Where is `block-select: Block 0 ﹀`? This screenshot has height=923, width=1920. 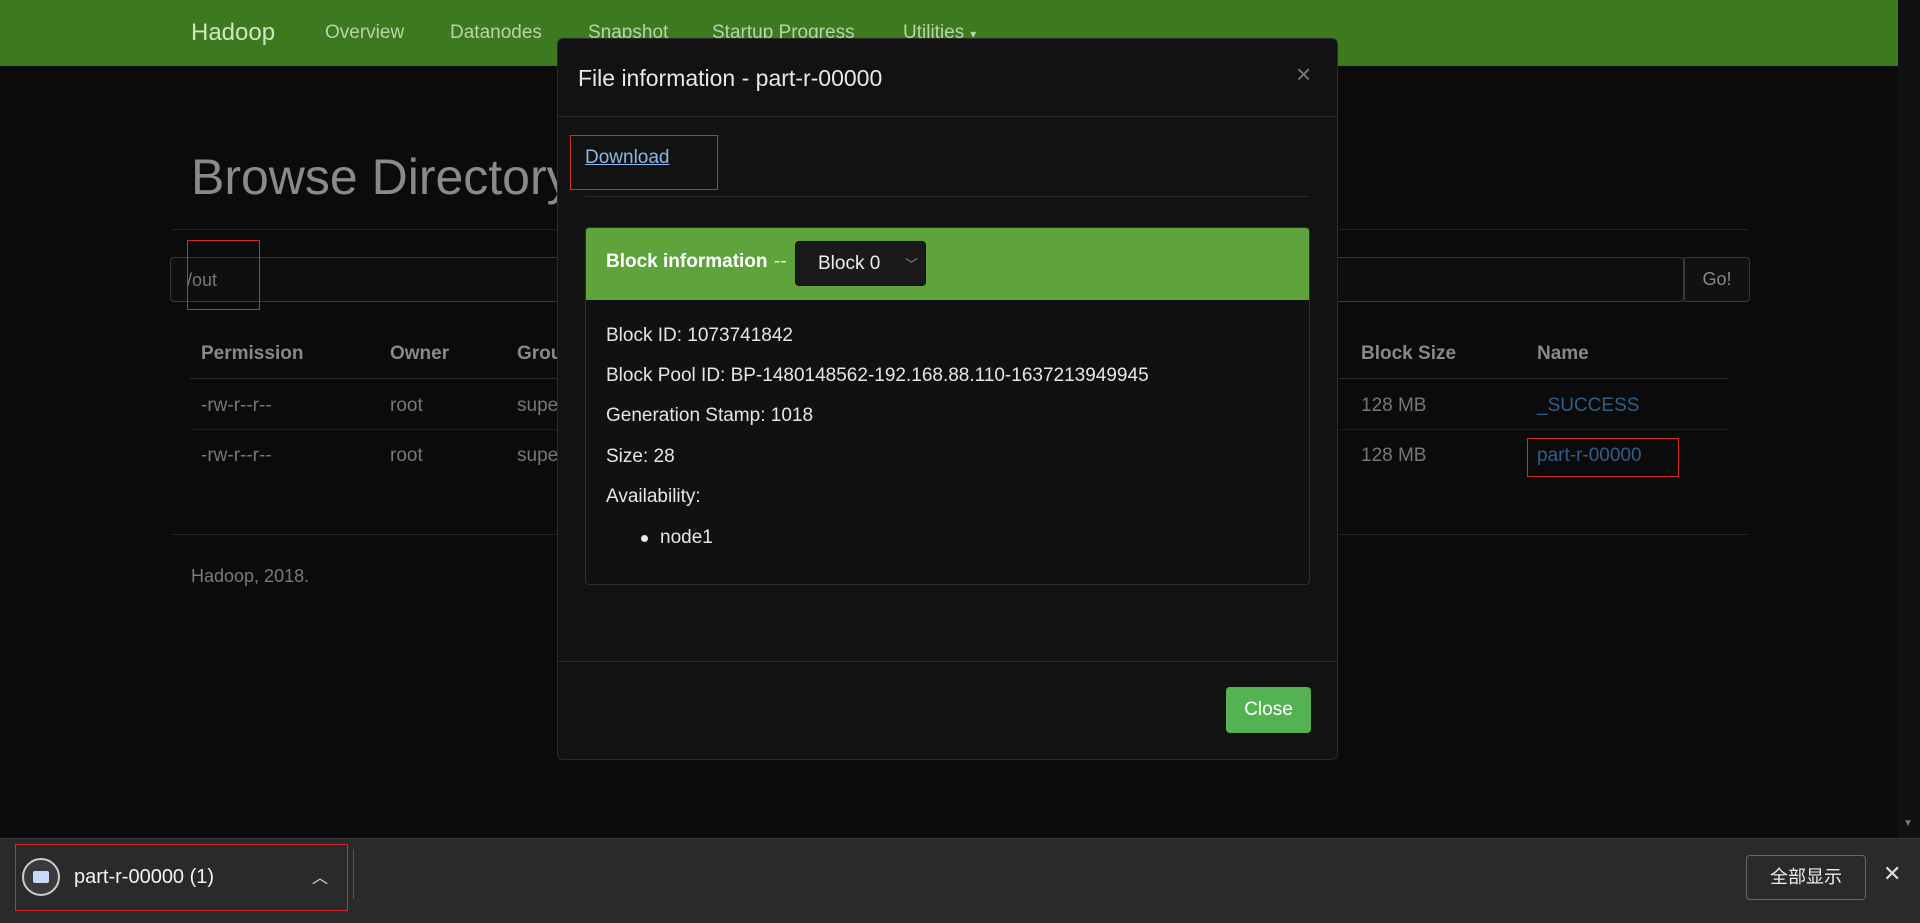 block-select: Block 0 ﹀ is located at coordinates (860, 263).